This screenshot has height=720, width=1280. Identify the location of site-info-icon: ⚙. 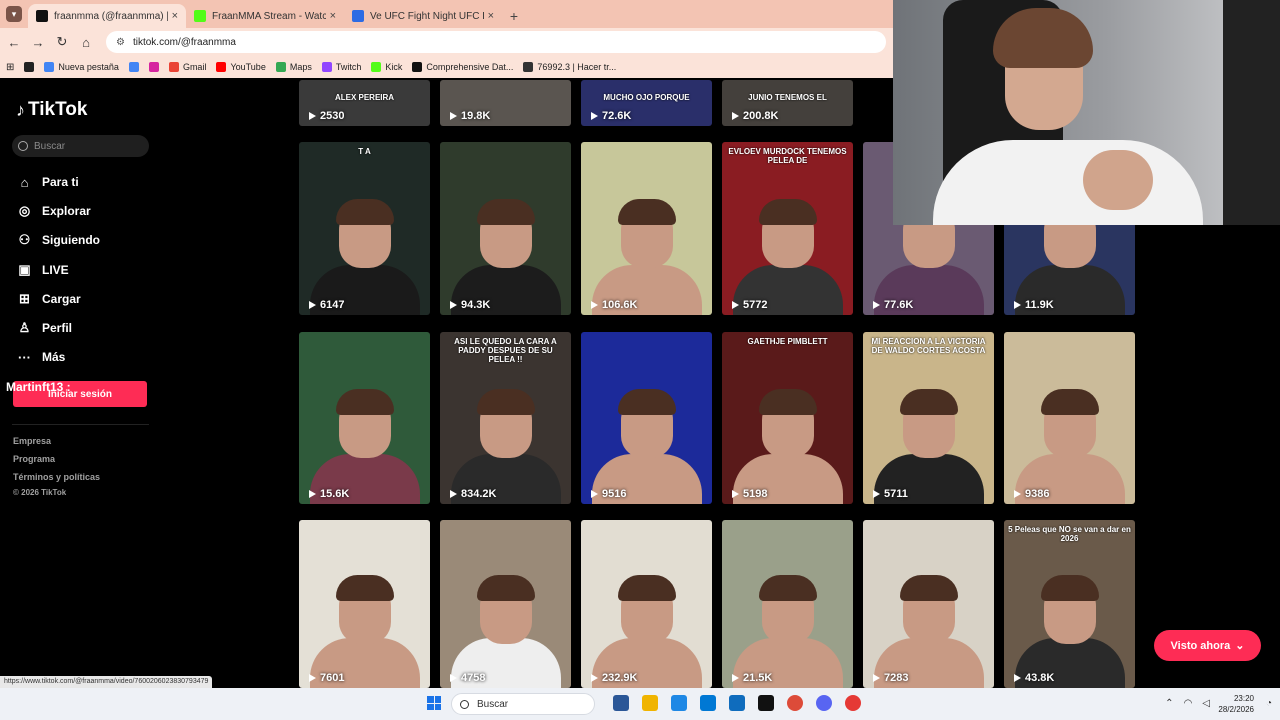
(120, 42).